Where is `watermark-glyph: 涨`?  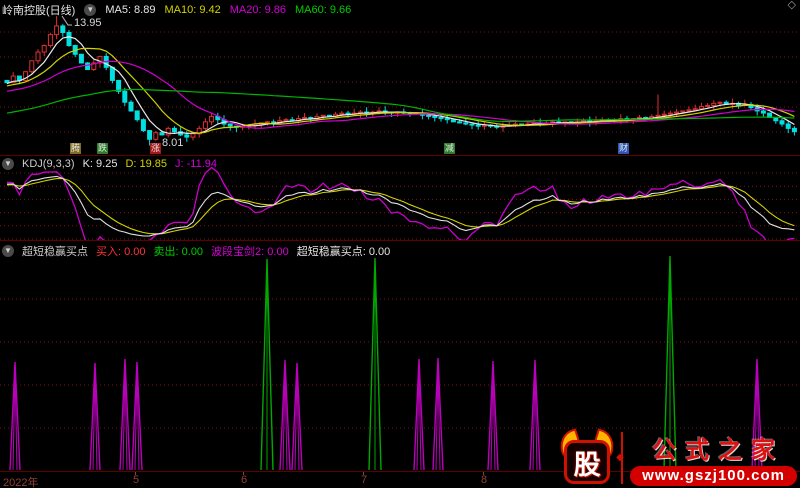 watermark-glyph: 涨 is located at coordinates (155, 148).